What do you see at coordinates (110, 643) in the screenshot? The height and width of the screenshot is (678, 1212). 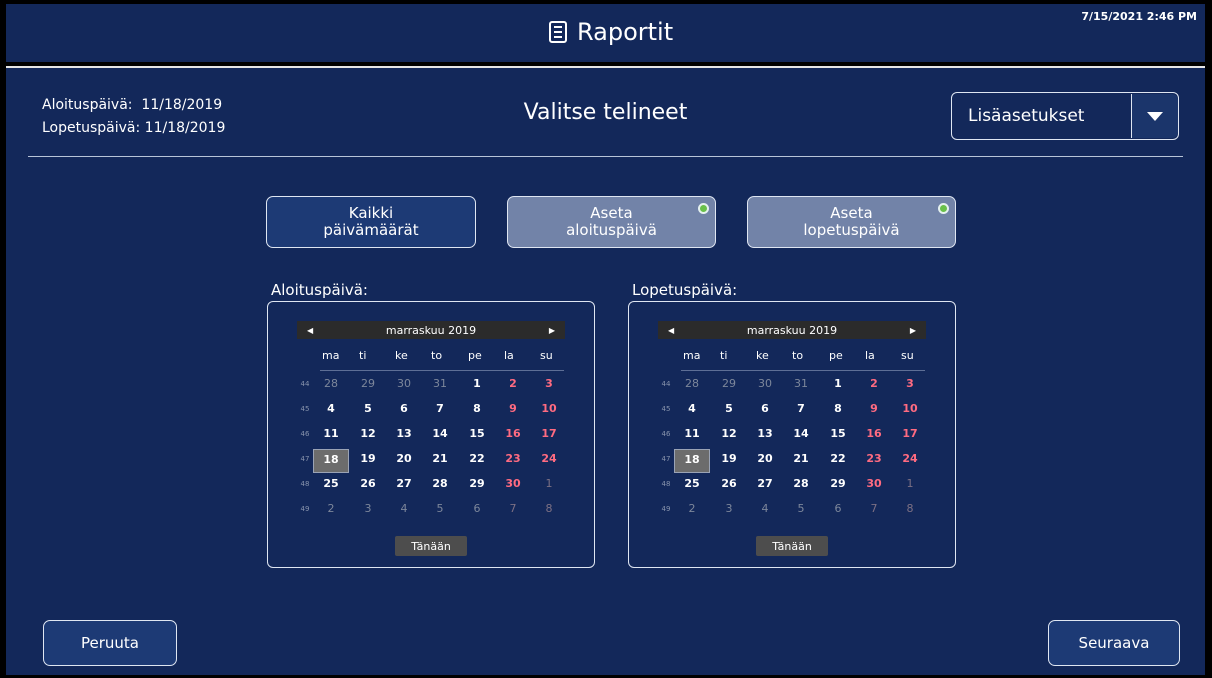 I see `cancel-button: Peruuta` at bounding box center [110, 643].